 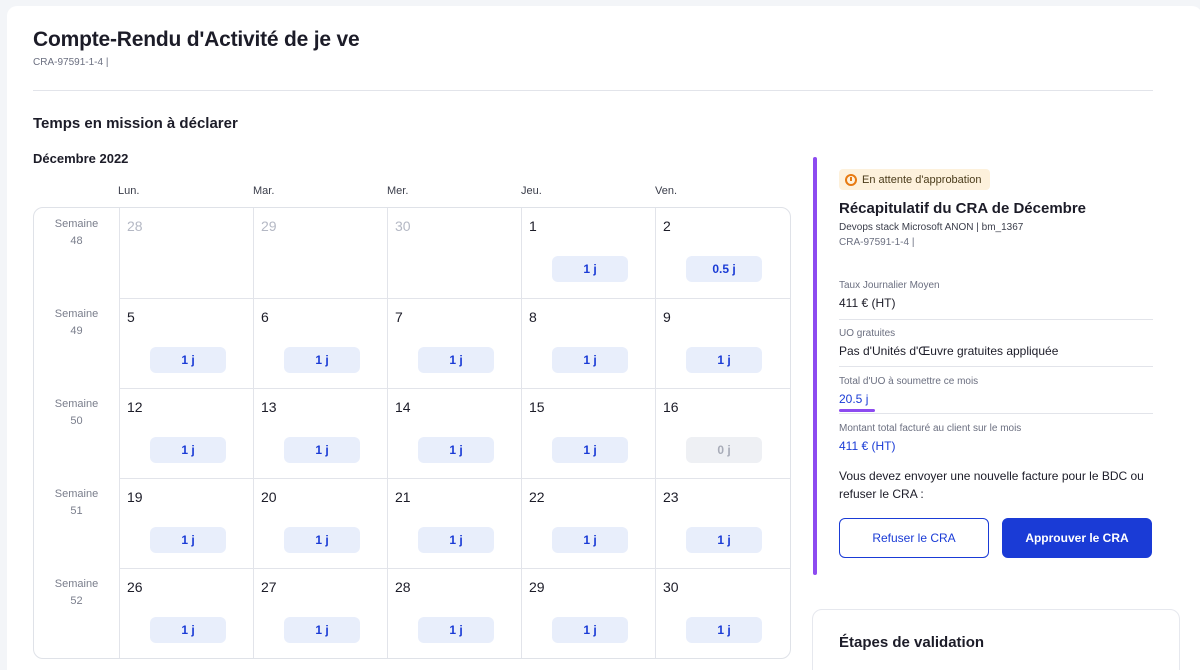 I want to click on calendar-day-cell: 22 1 j, so click(x=588, y=523).